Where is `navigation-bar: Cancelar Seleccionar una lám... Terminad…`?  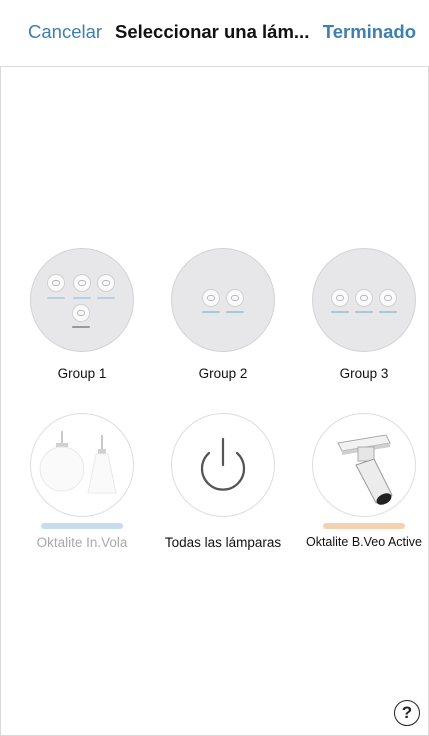
navigation-bar: Cancelar Seleccionar una lám... Terminad… is located at coordinates (214, 33).